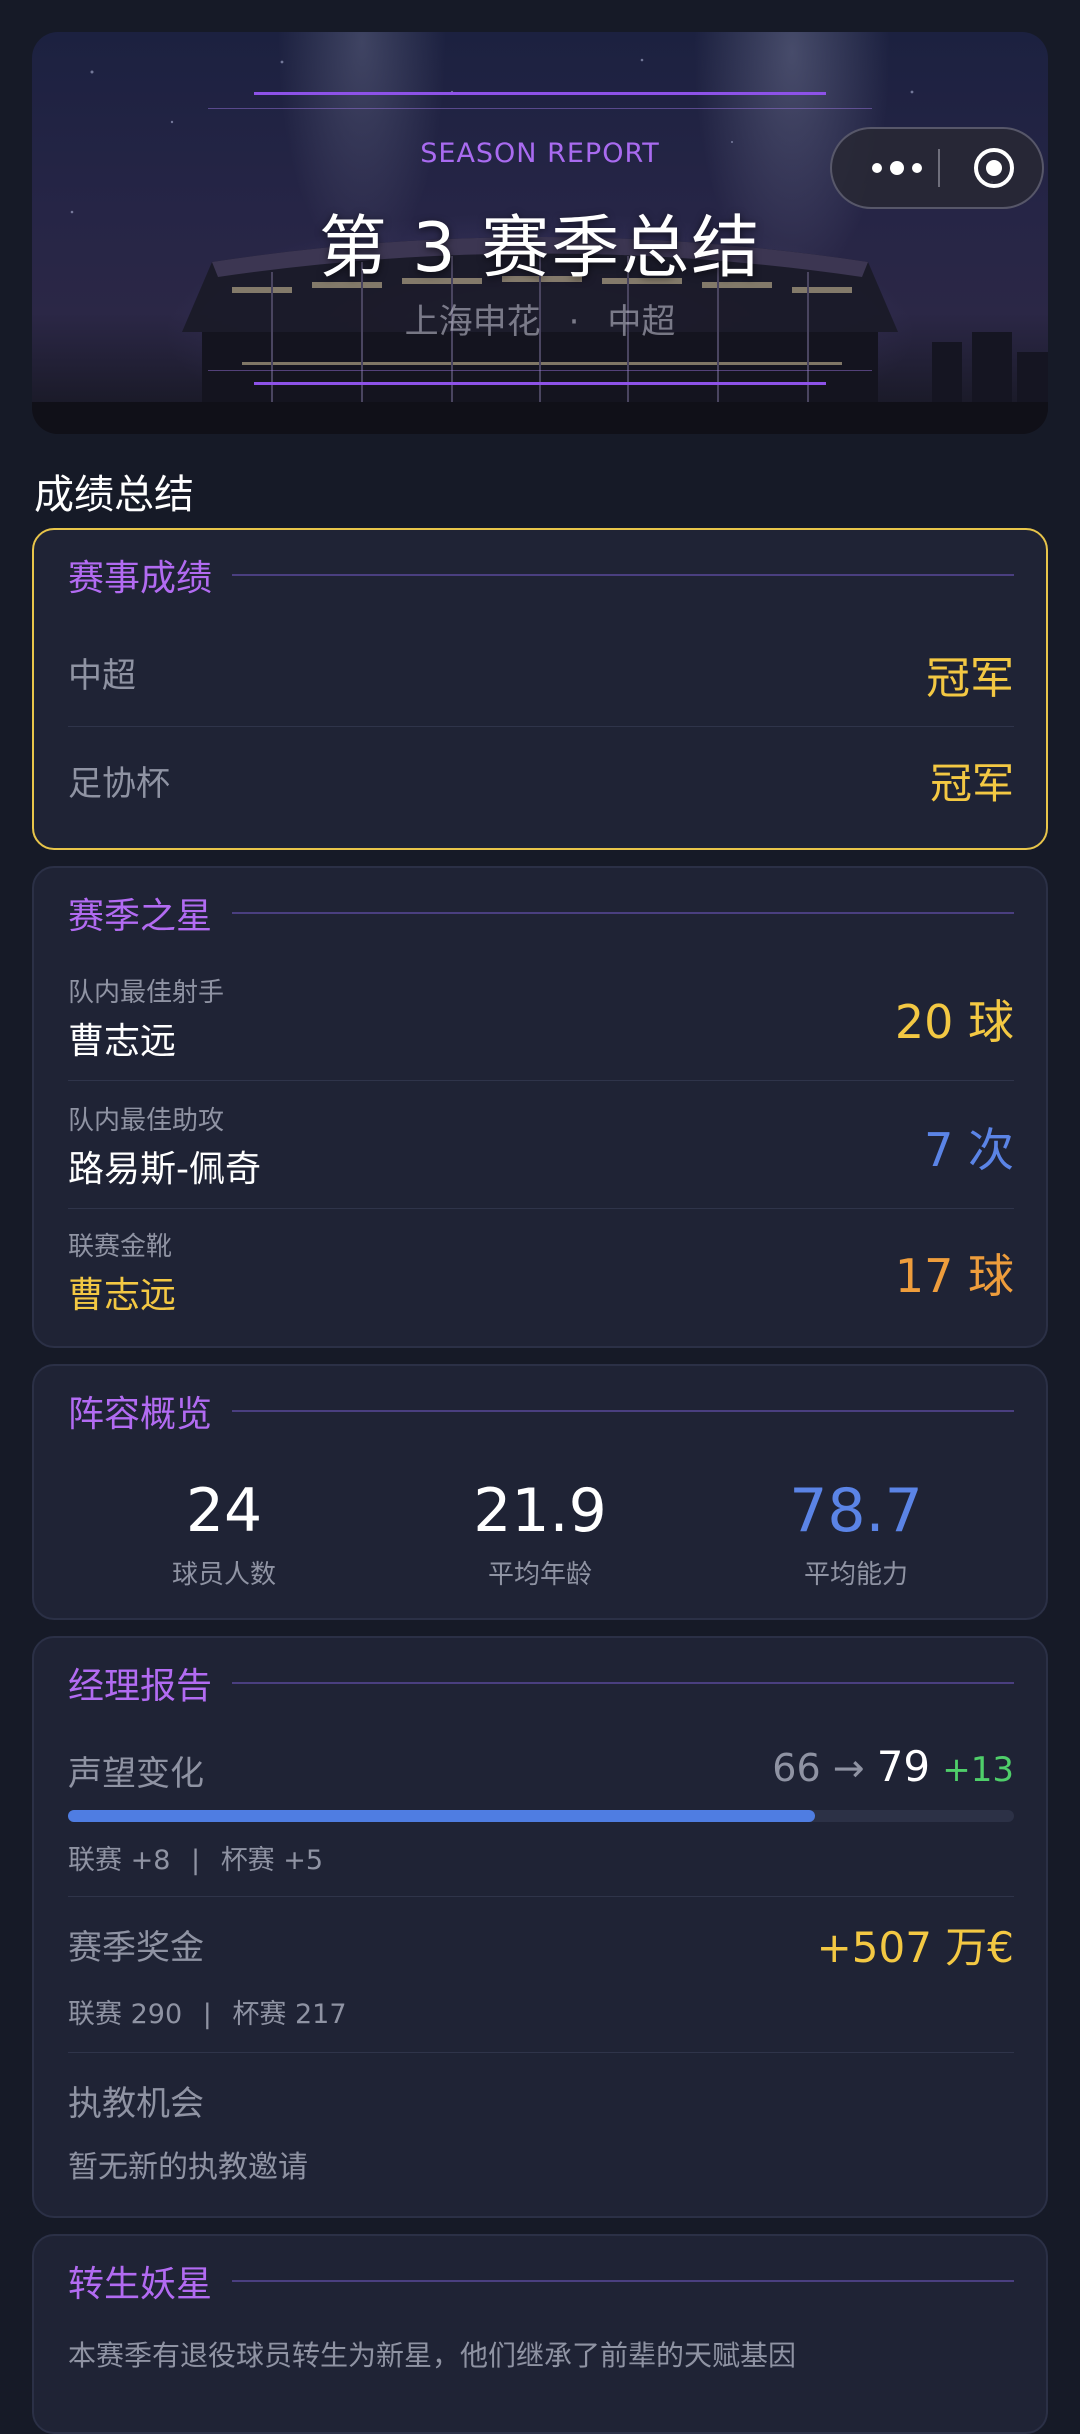 The width and height of the screenshot is (1080, 2434). Describe the element at coordinates (540, 689) in the screenshot. I see `competition-results-card: 赛事成绩 中超 冠军 足协杯 冠军` at that location.